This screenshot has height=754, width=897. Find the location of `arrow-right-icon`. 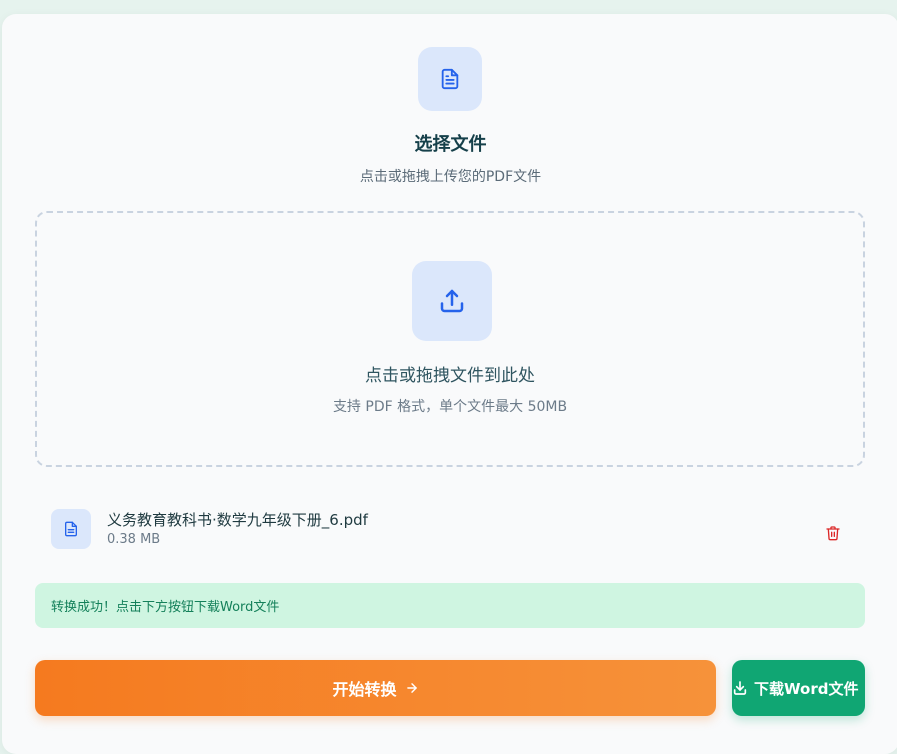

arrow-right-icon is located at coordinates (411, 688).